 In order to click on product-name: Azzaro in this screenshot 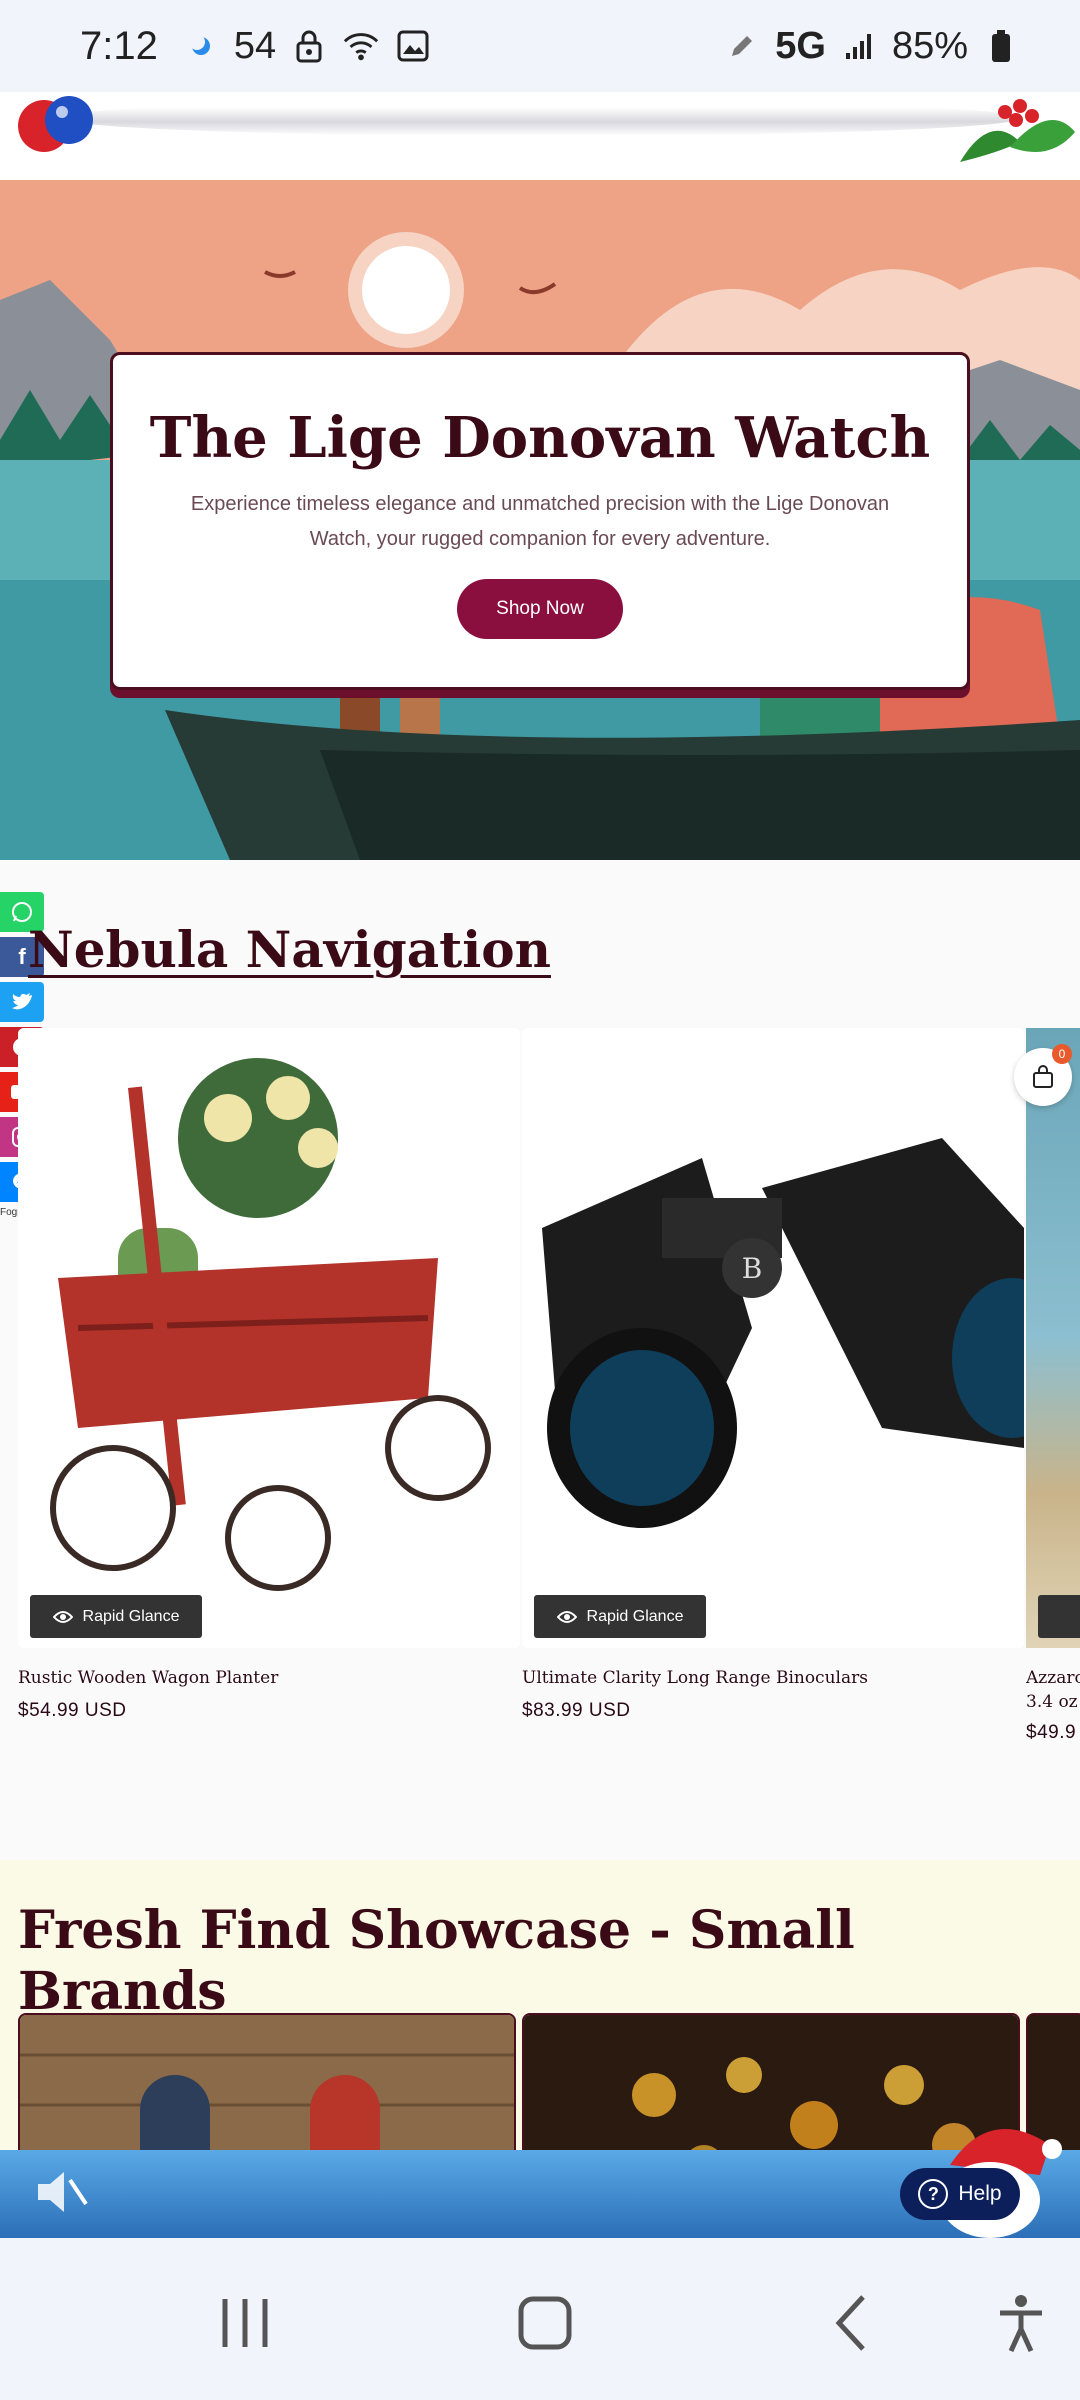, I will do `click(1053, 1678)`.